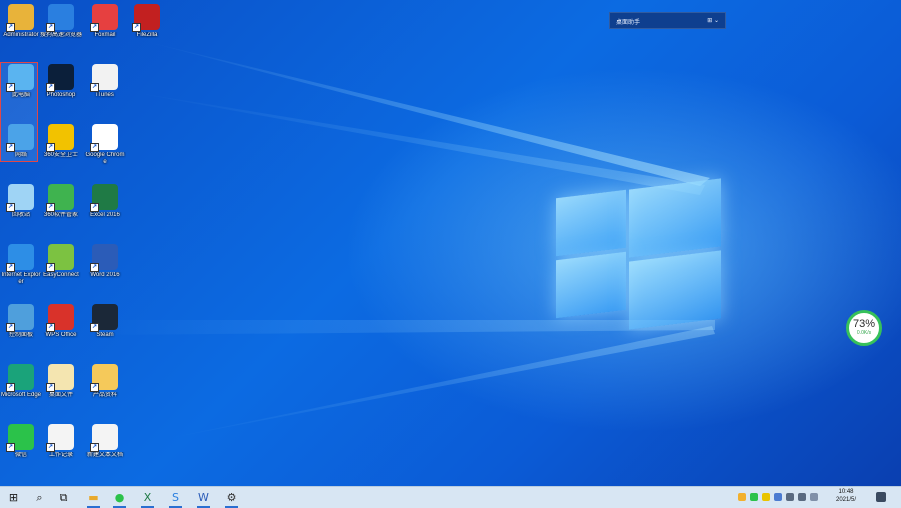 This screenshot has width=901, height=508. Describe the element at coordinates (105, 208) in the screenshot. I see `desktop-icon: ↗ Excel 2016` at that location.